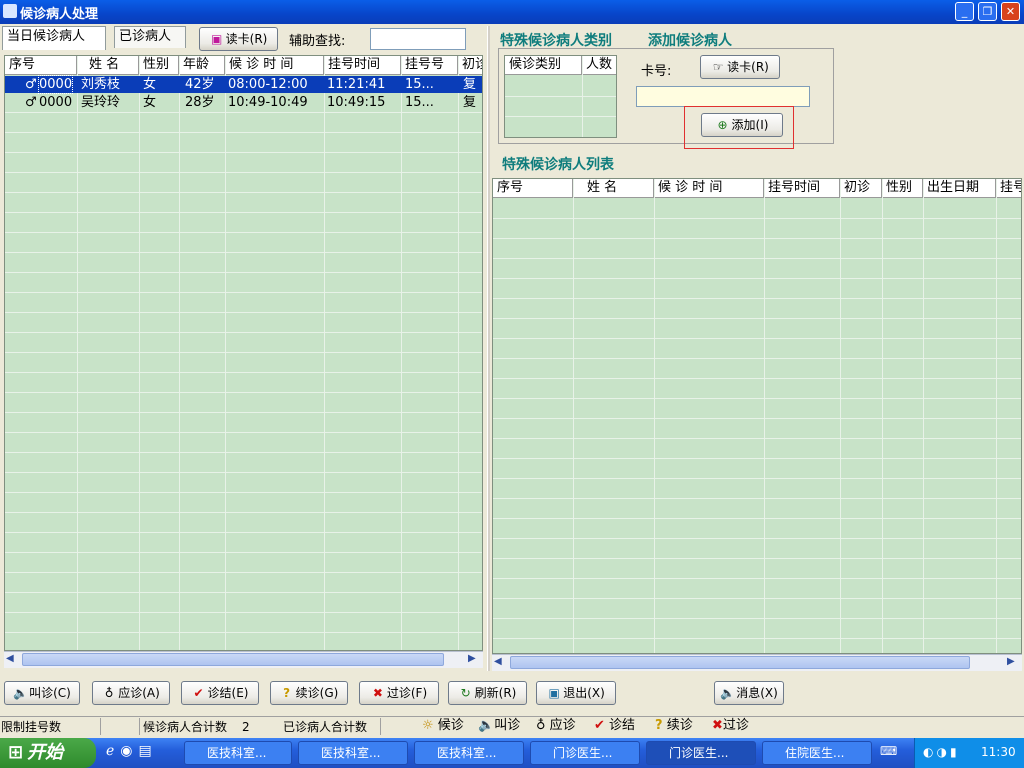 The image size is (1024, 768). Describe the element at coordinates (964, 11) in the screenshot. I see `minimize-button: _` at that location.